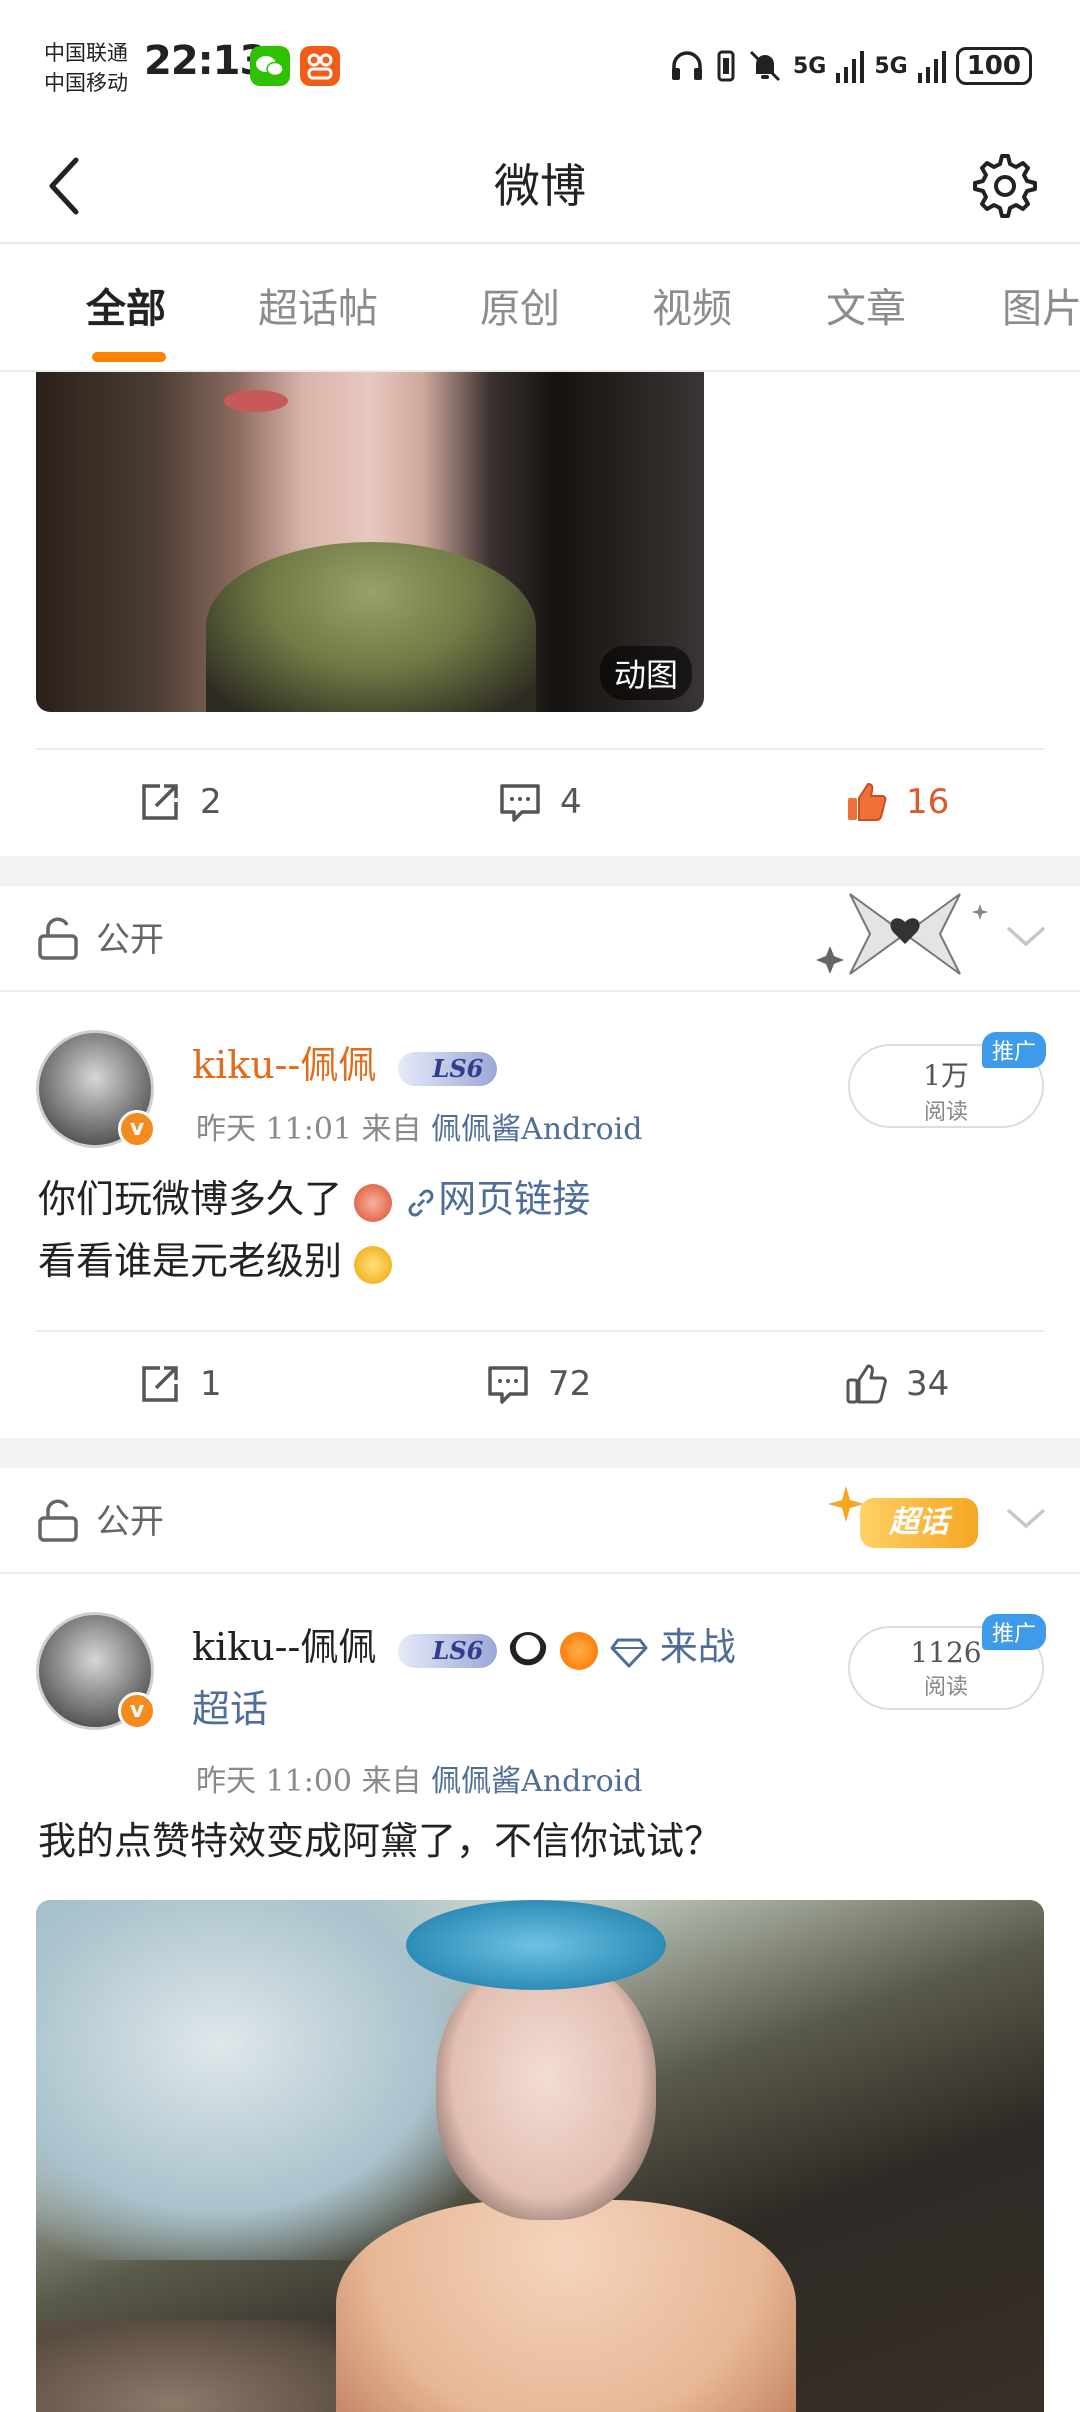  What do you see at coordinates (698, 1647) in the screenshot?
I see `super-topic-tag-text: 来战` at bounding box center [698, 1647].